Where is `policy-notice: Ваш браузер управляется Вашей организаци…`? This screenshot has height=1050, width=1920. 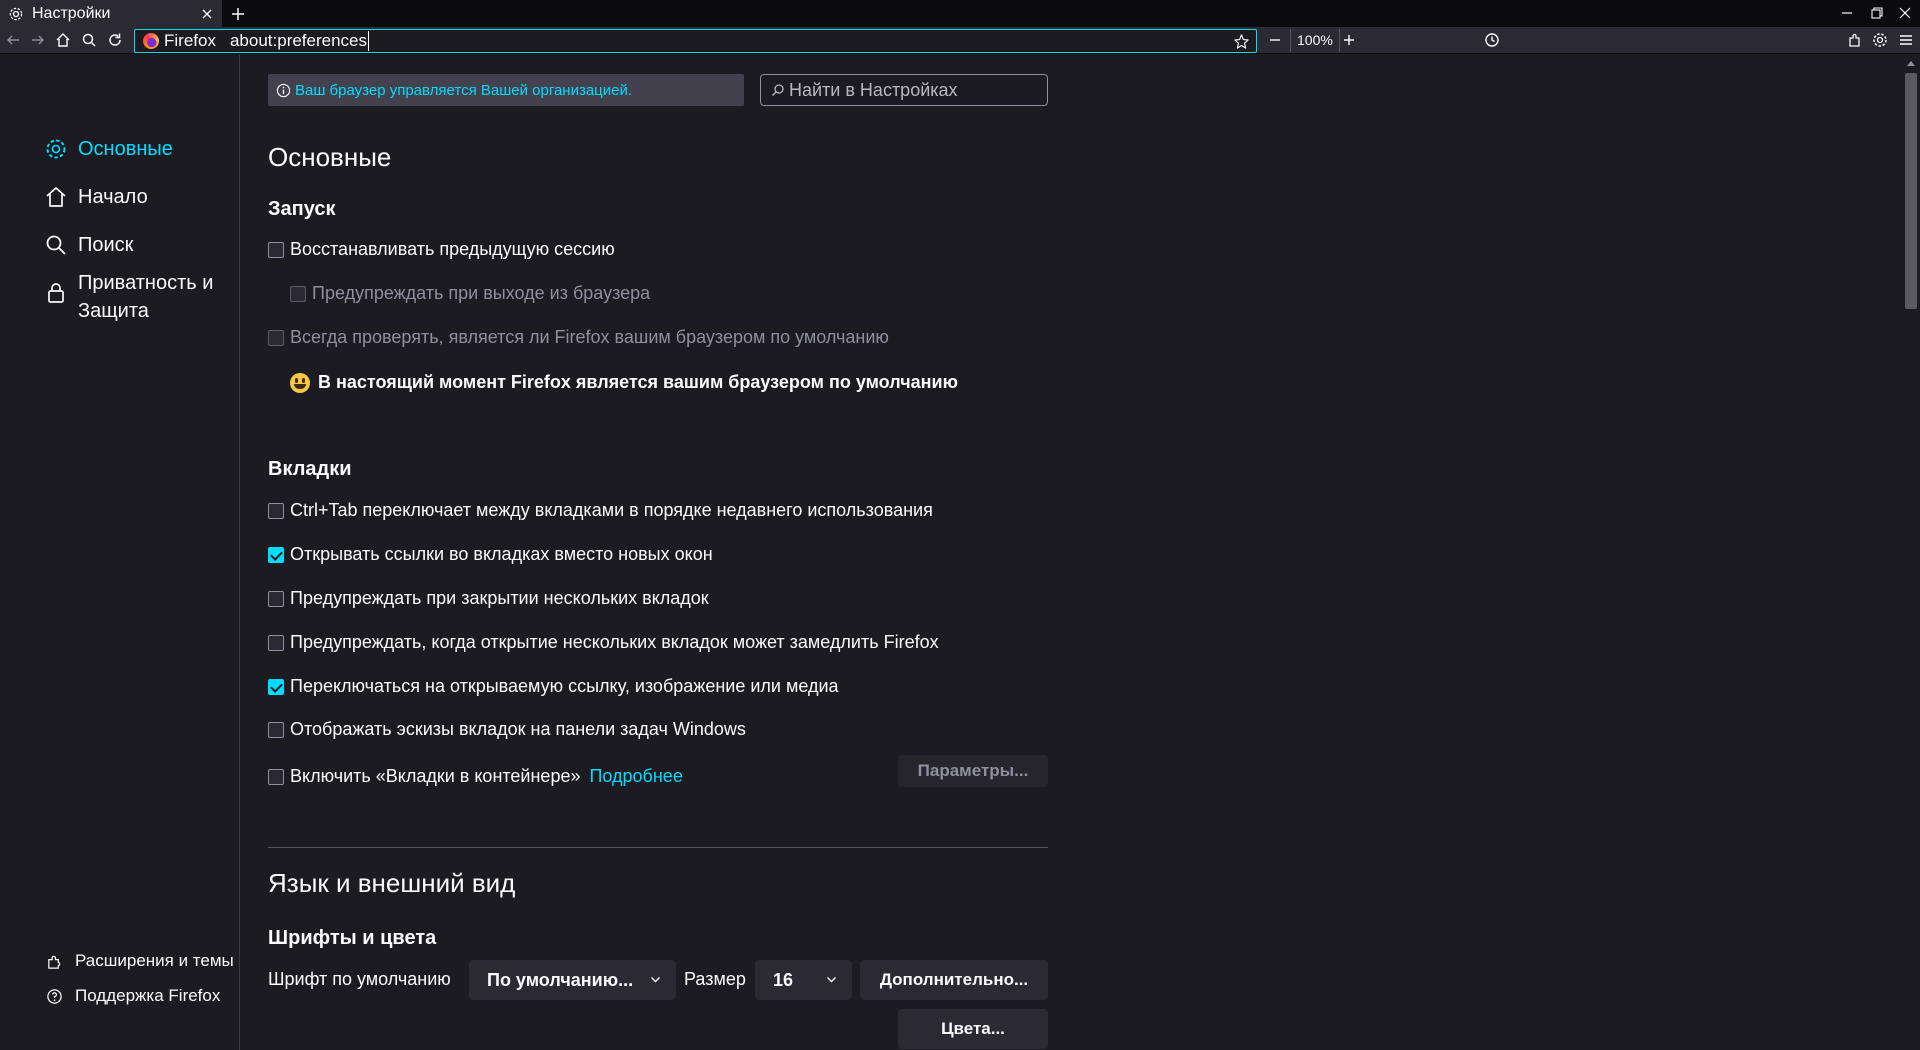
policy-notice: Ваш браузер управляется Вашей организаци… is located at coordinates (506, 90).